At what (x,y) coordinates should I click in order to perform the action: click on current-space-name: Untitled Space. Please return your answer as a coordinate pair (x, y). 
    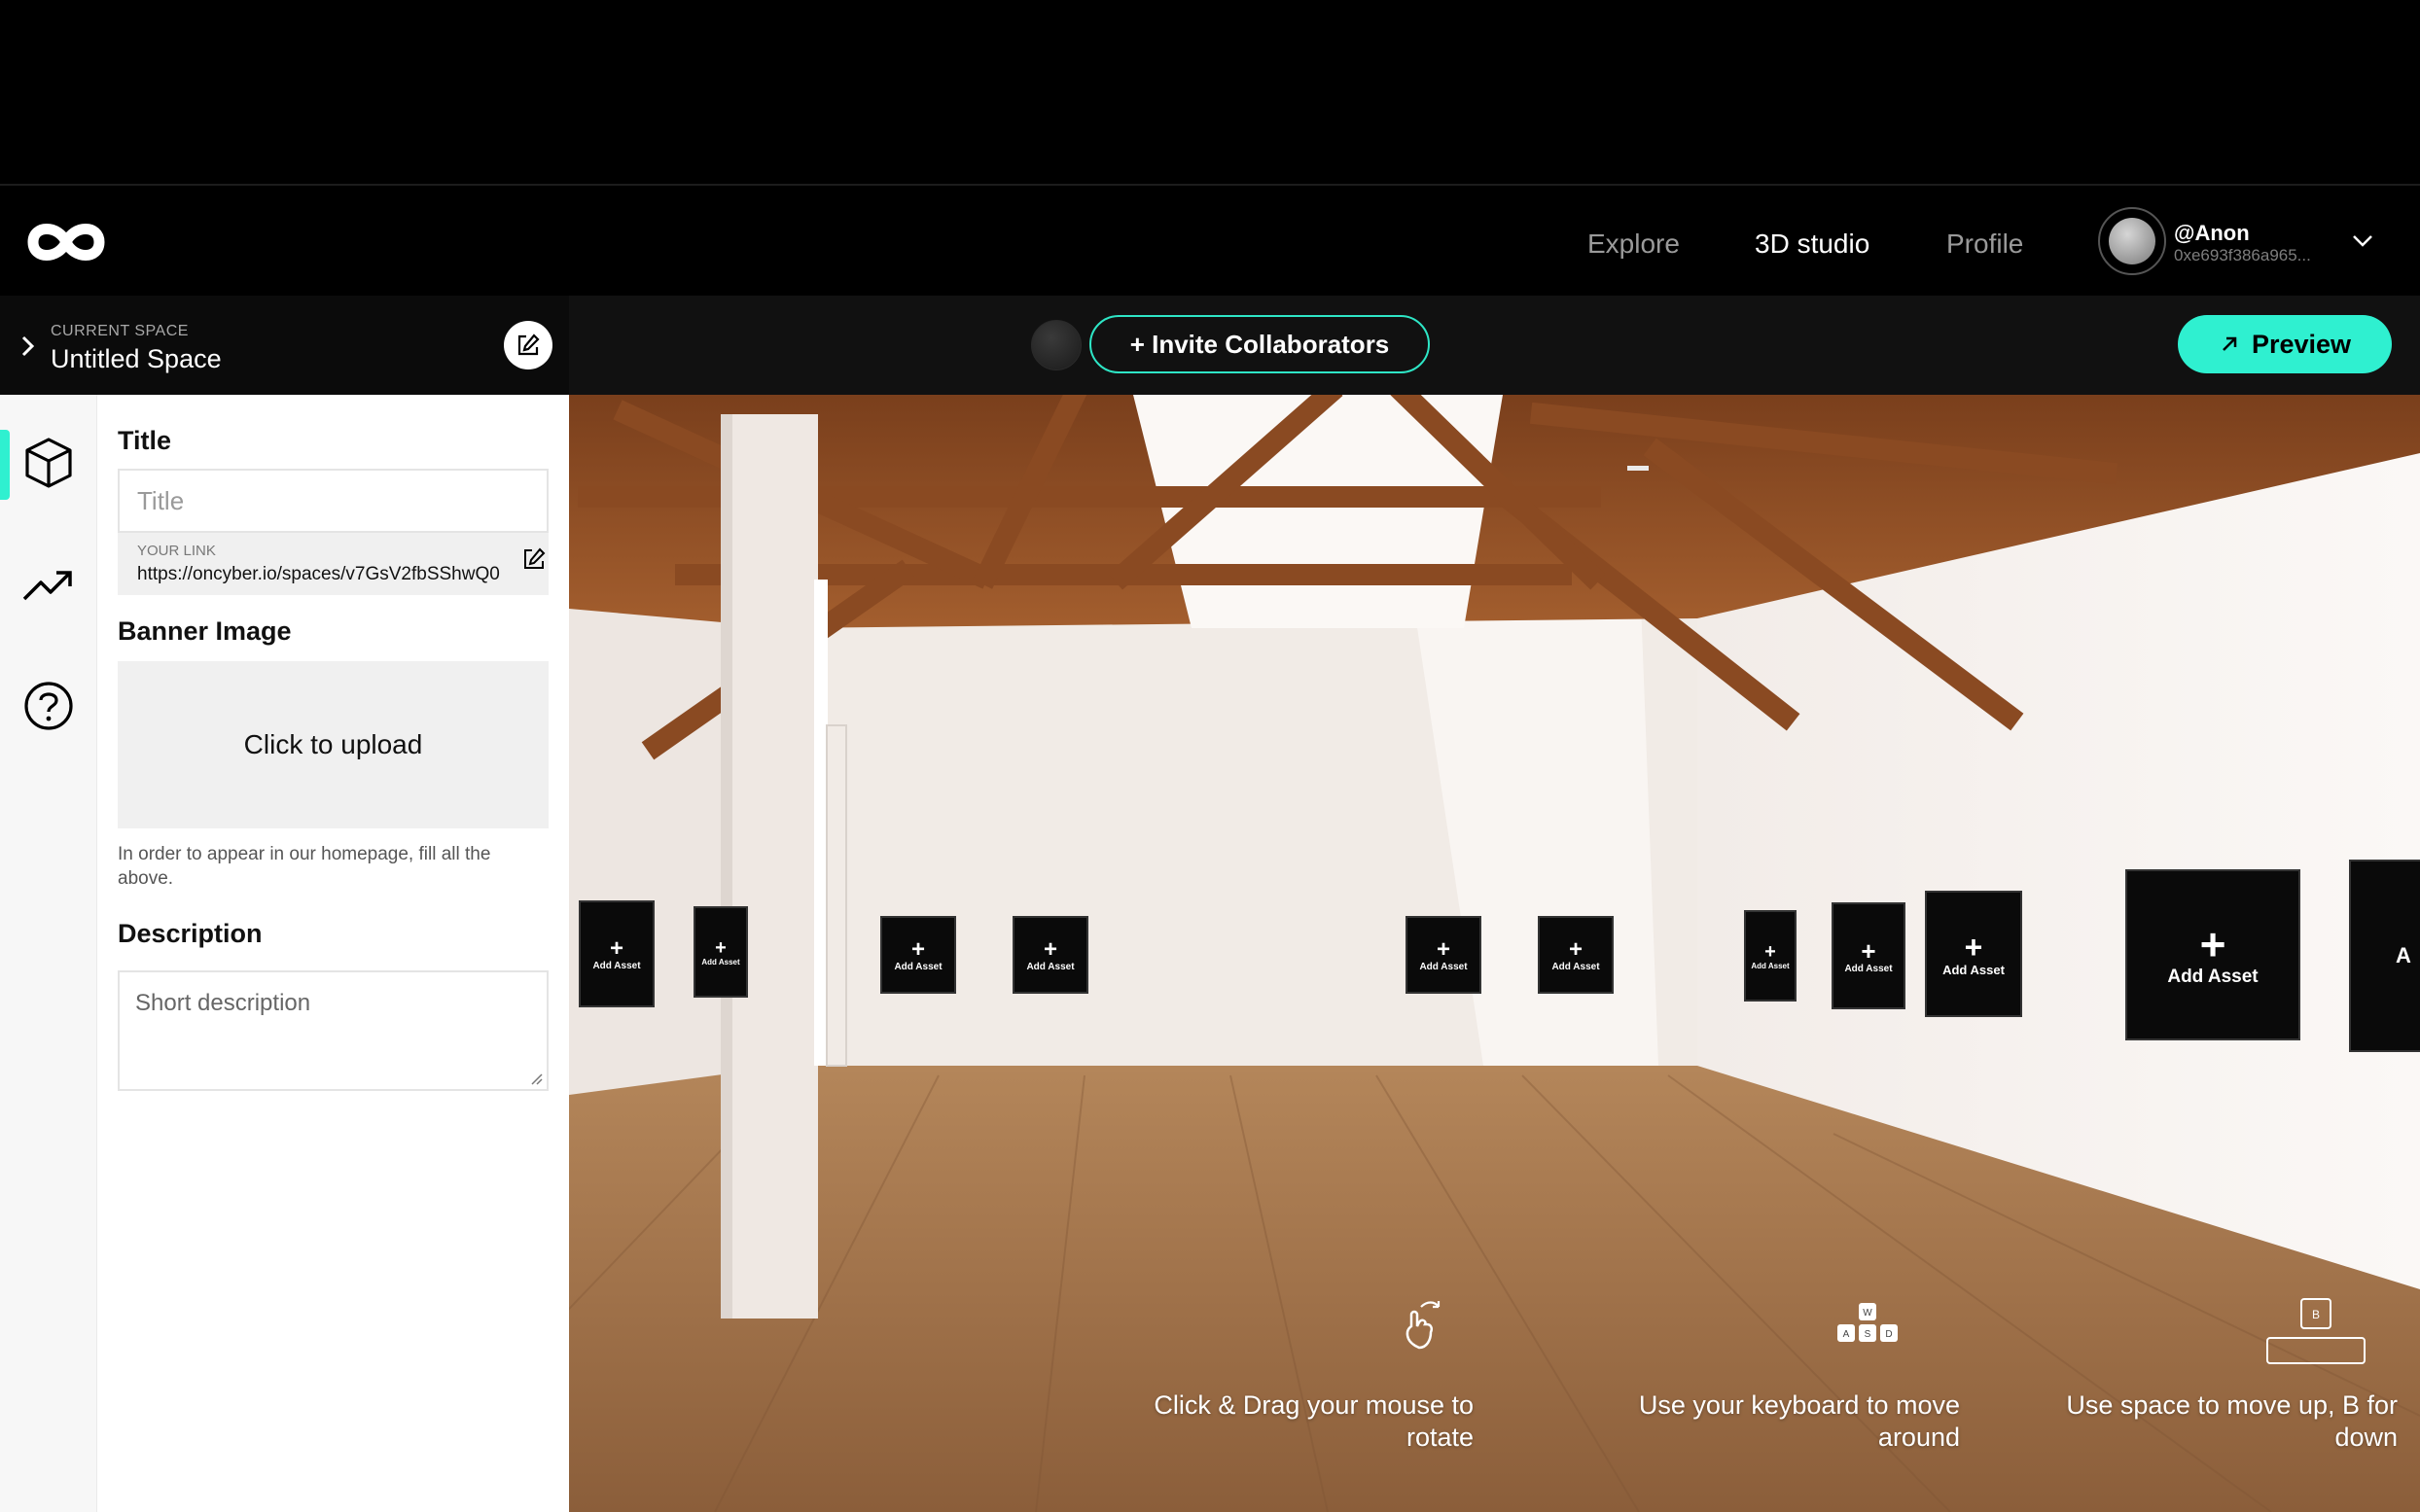
    Looking at the image, I should click on (136, 358).